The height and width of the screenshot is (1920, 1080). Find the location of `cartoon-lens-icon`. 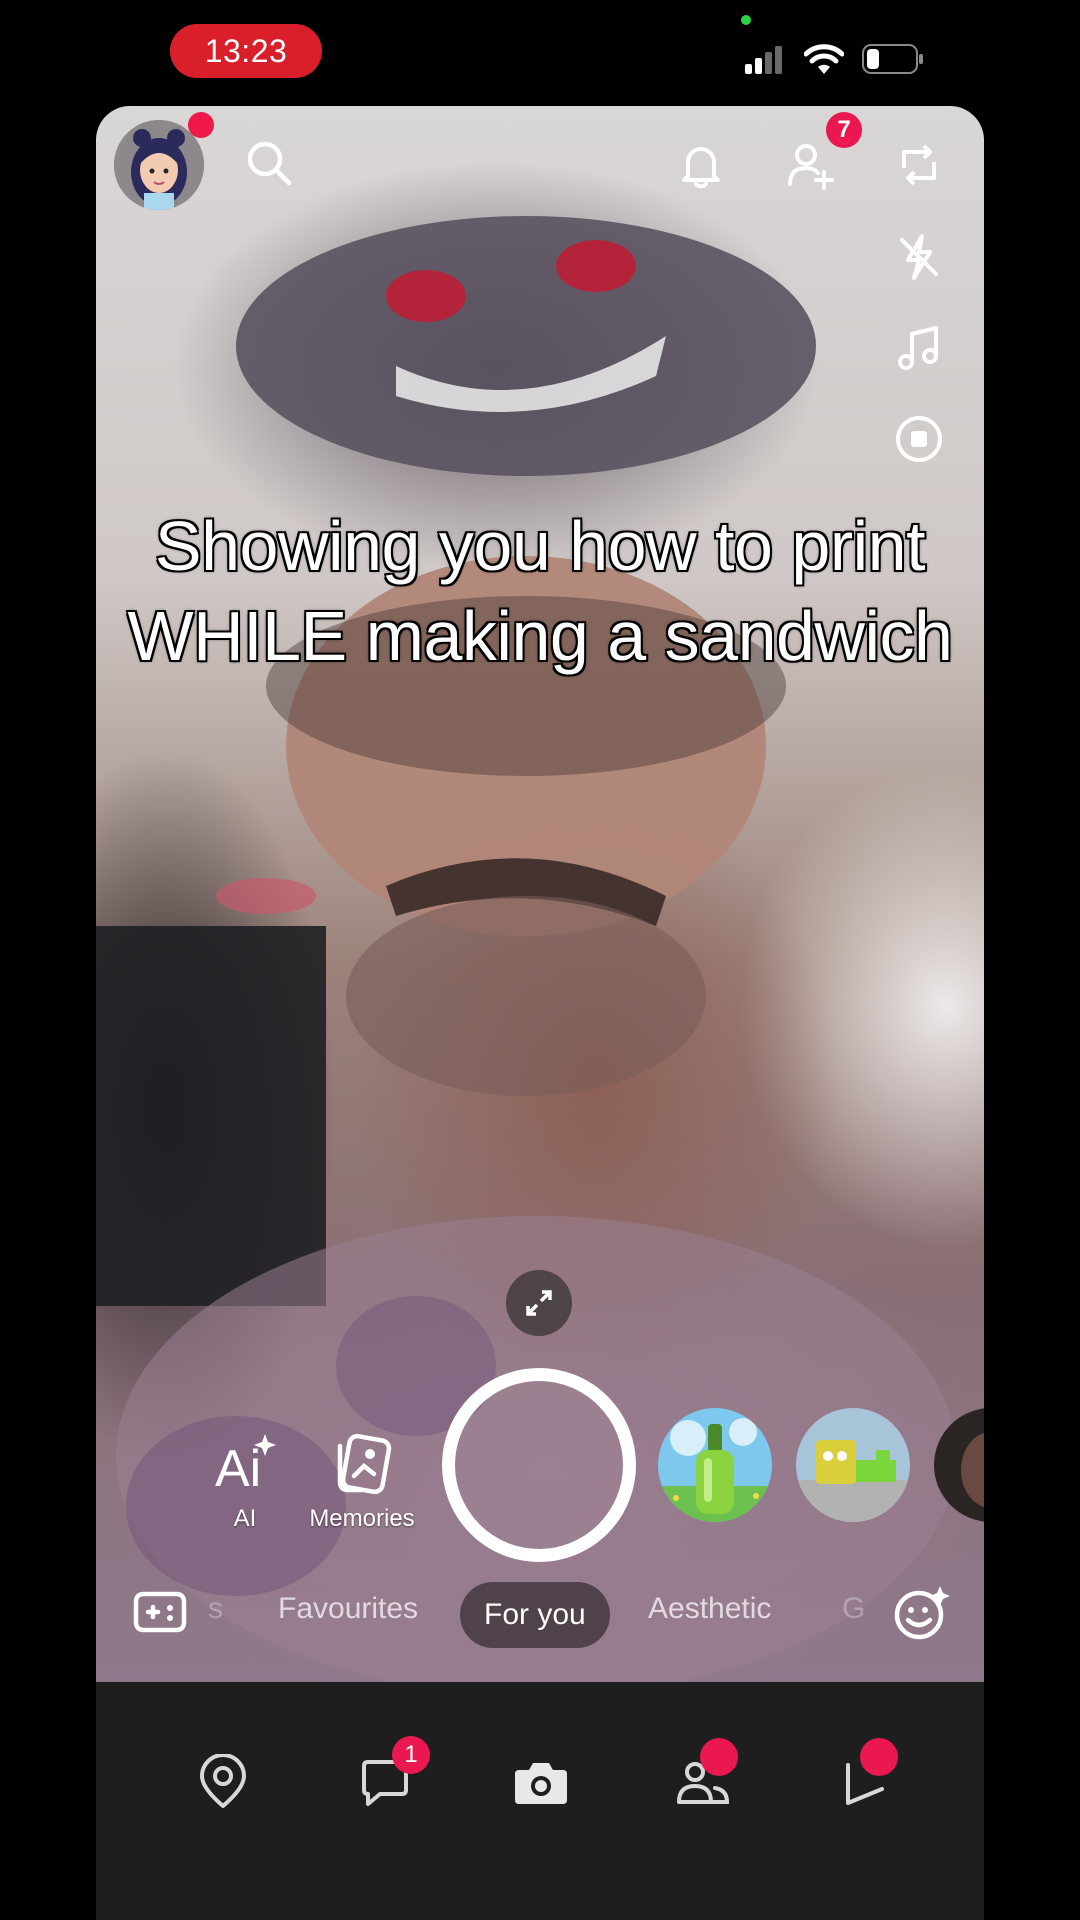

cartoon-lens-icon is located at coordinates (853, 1465).